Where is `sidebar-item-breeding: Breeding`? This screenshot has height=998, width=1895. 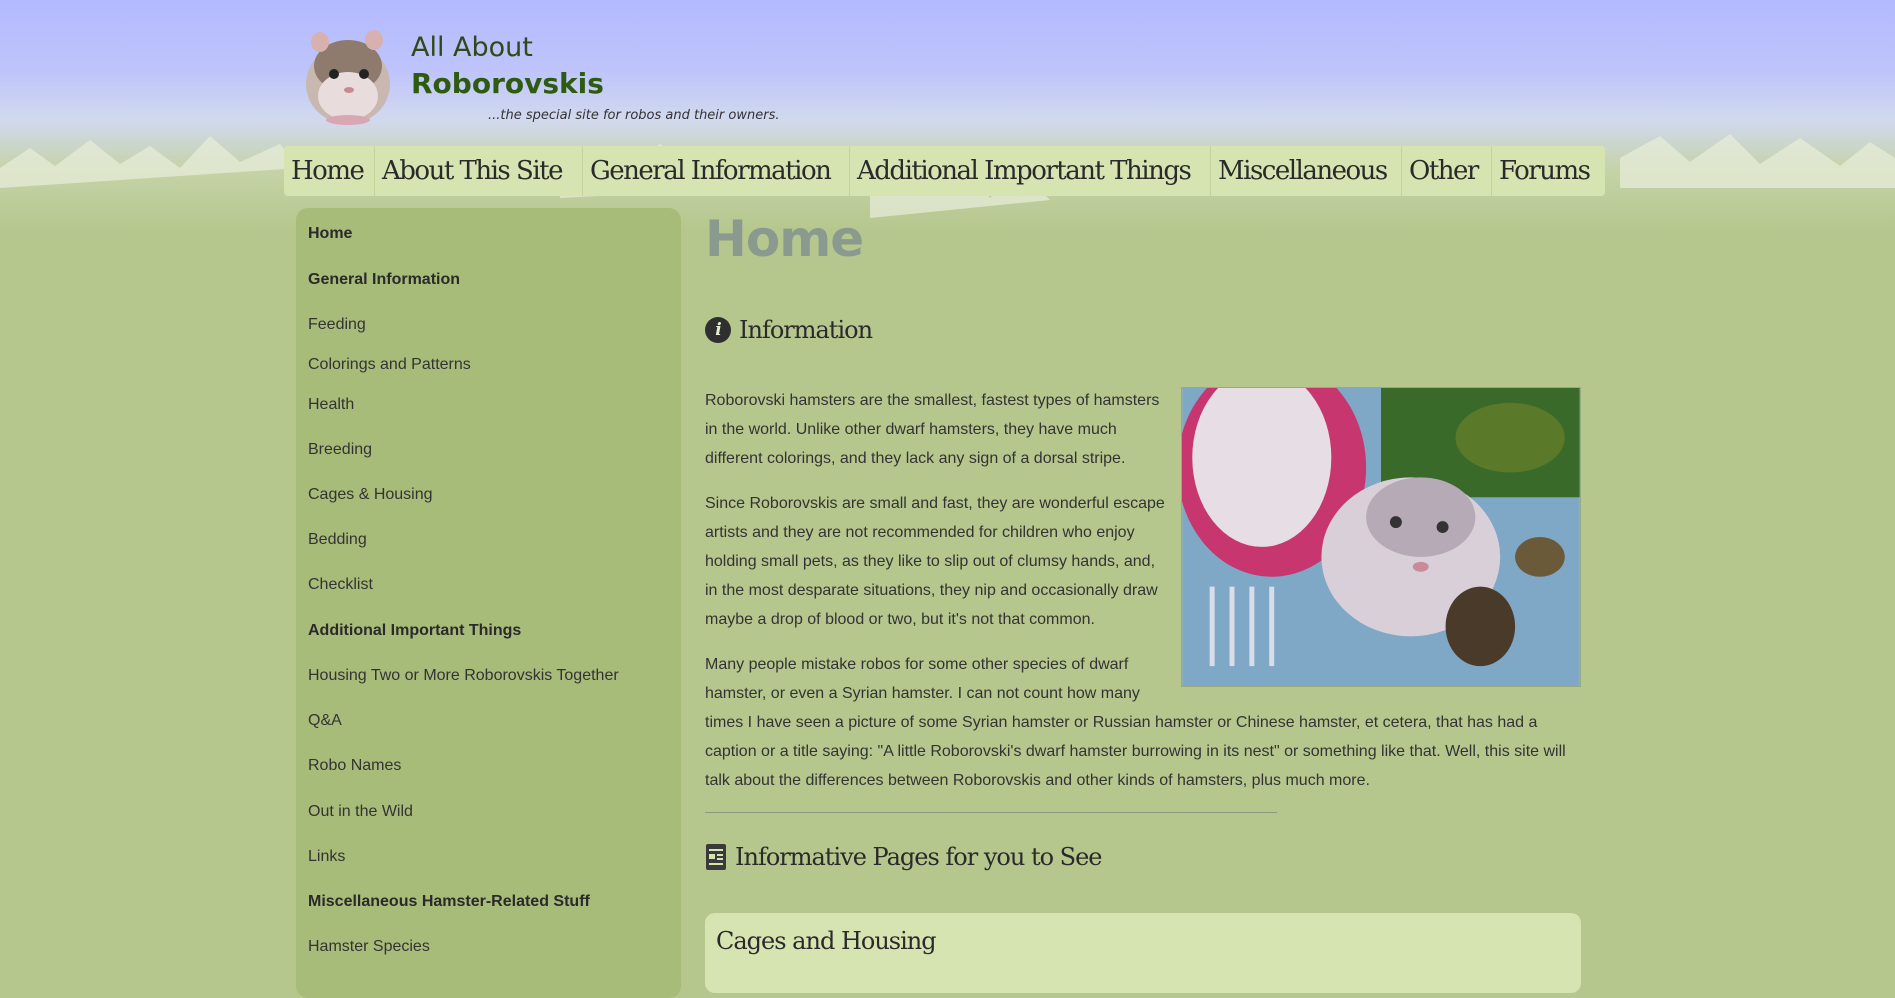 sidebar-item-breeding: Breeding is located at coordinates (340, 450).